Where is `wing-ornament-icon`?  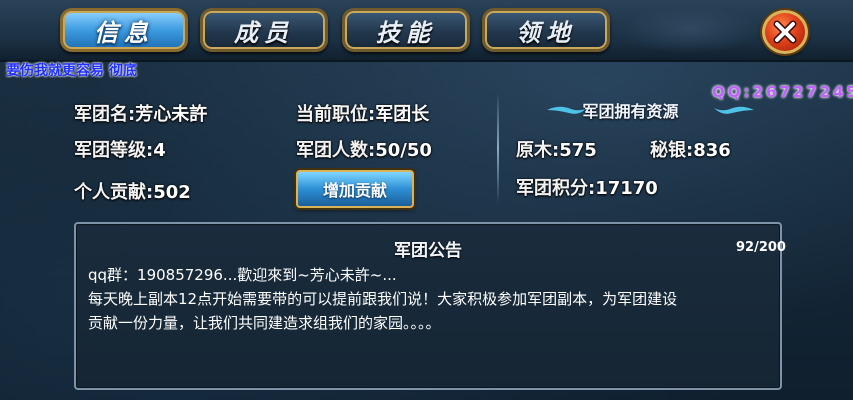
wing-ornament-icon is located at coordinates (734, 110).